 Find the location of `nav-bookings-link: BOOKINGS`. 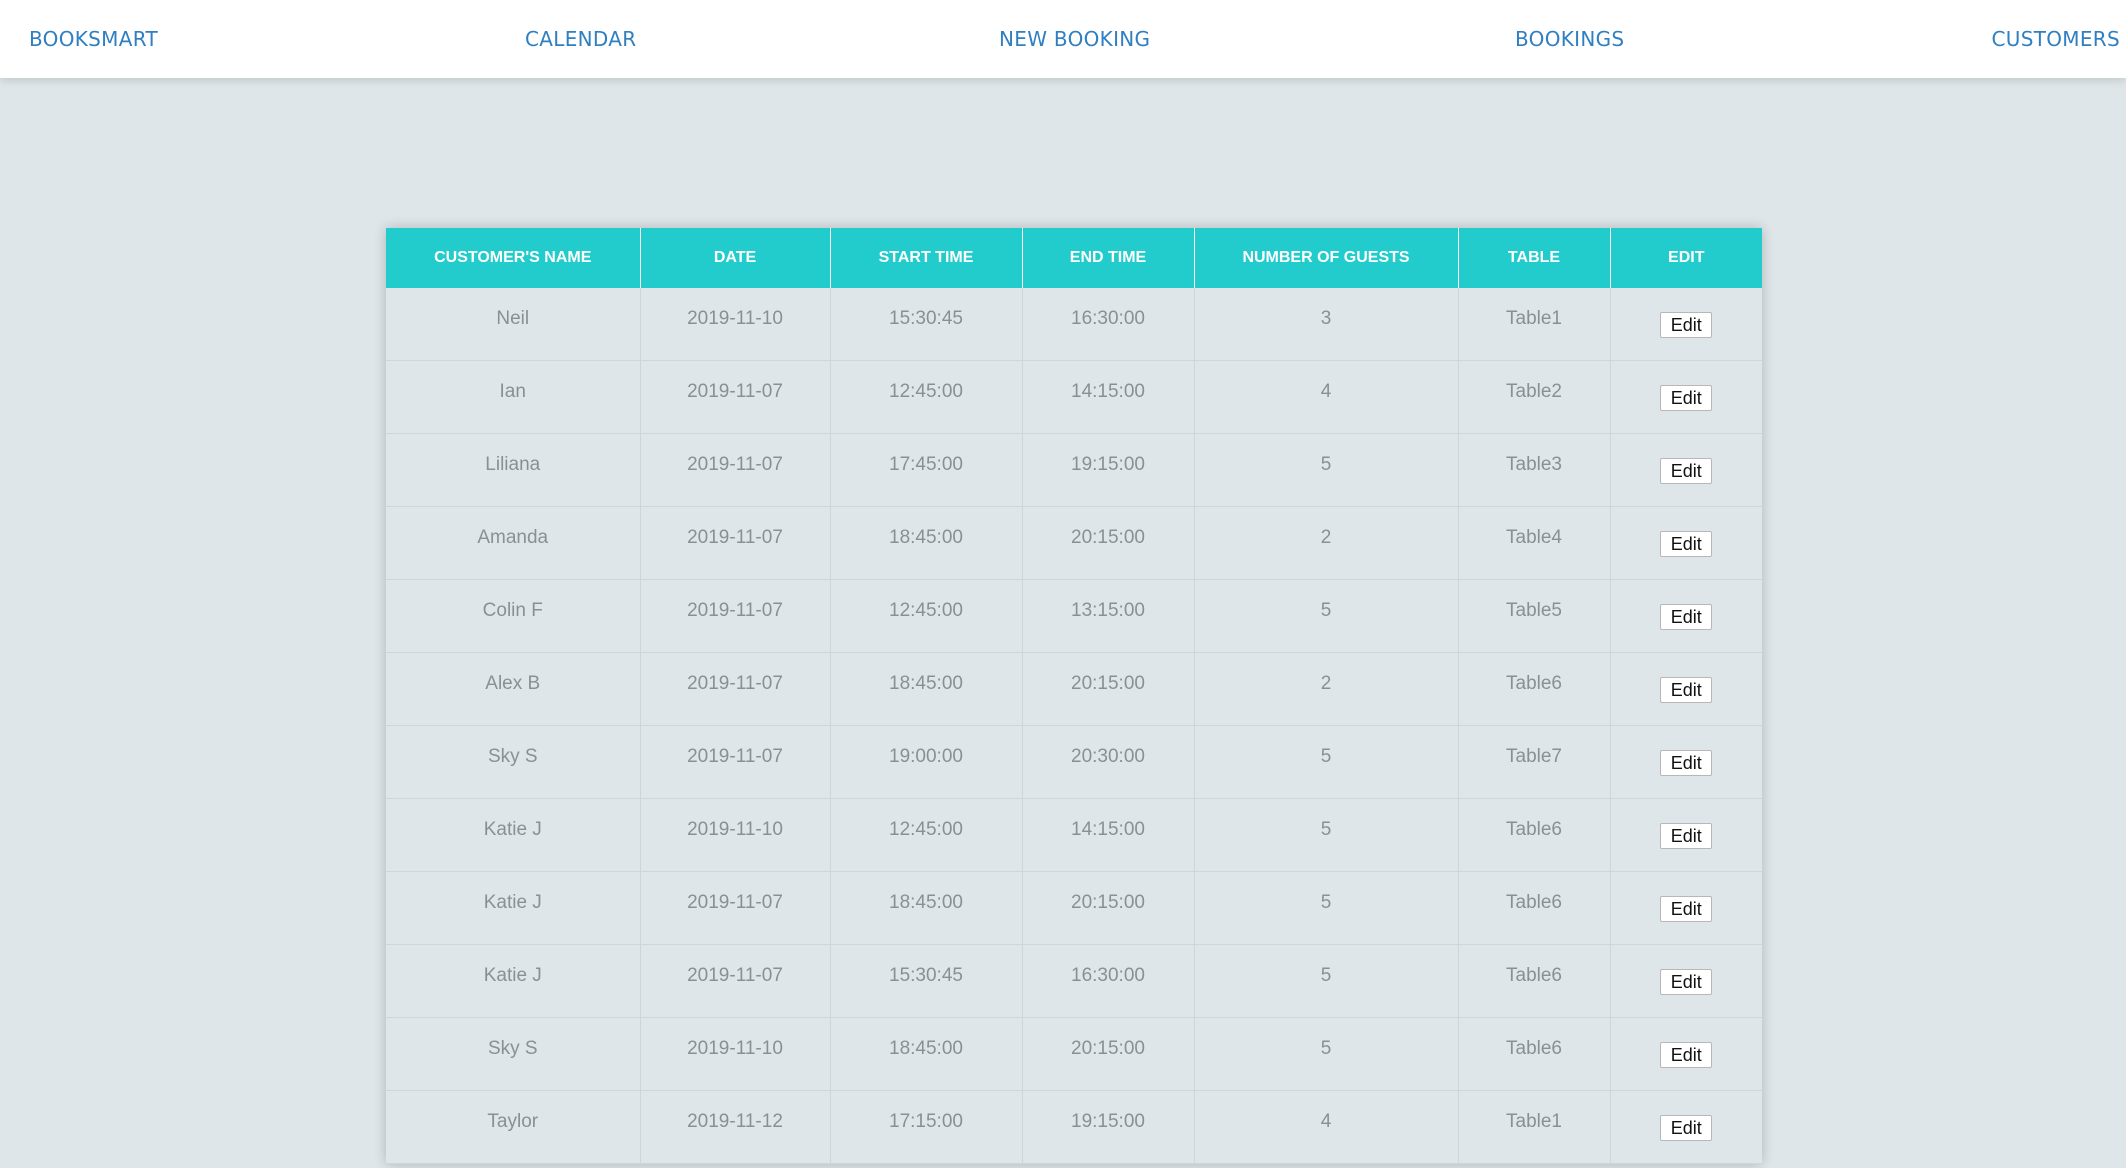

nav-bookings-link: BOOKINGS is located at coordinates (1569, 39).